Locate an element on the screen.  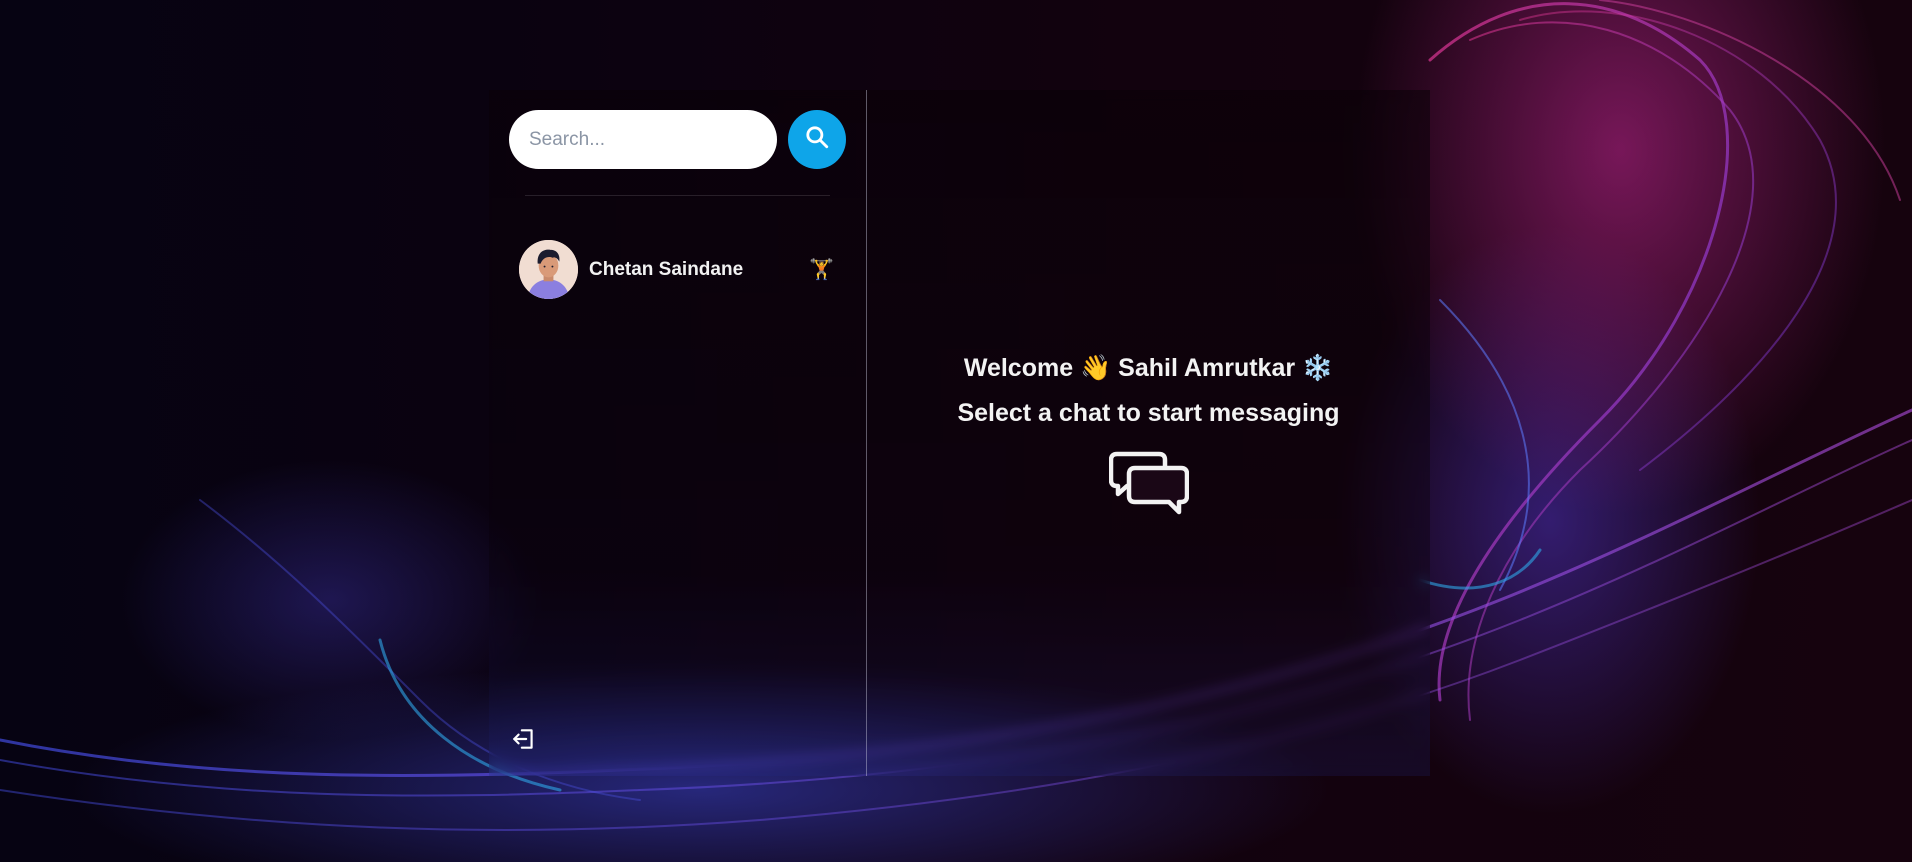
wave-emoji: 👋 is located at coordinates (1096, 367).